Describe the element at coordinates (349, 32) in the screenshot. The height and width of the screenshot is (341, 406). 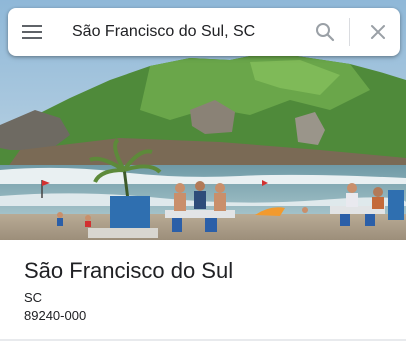
I see `search-divider` at that location.